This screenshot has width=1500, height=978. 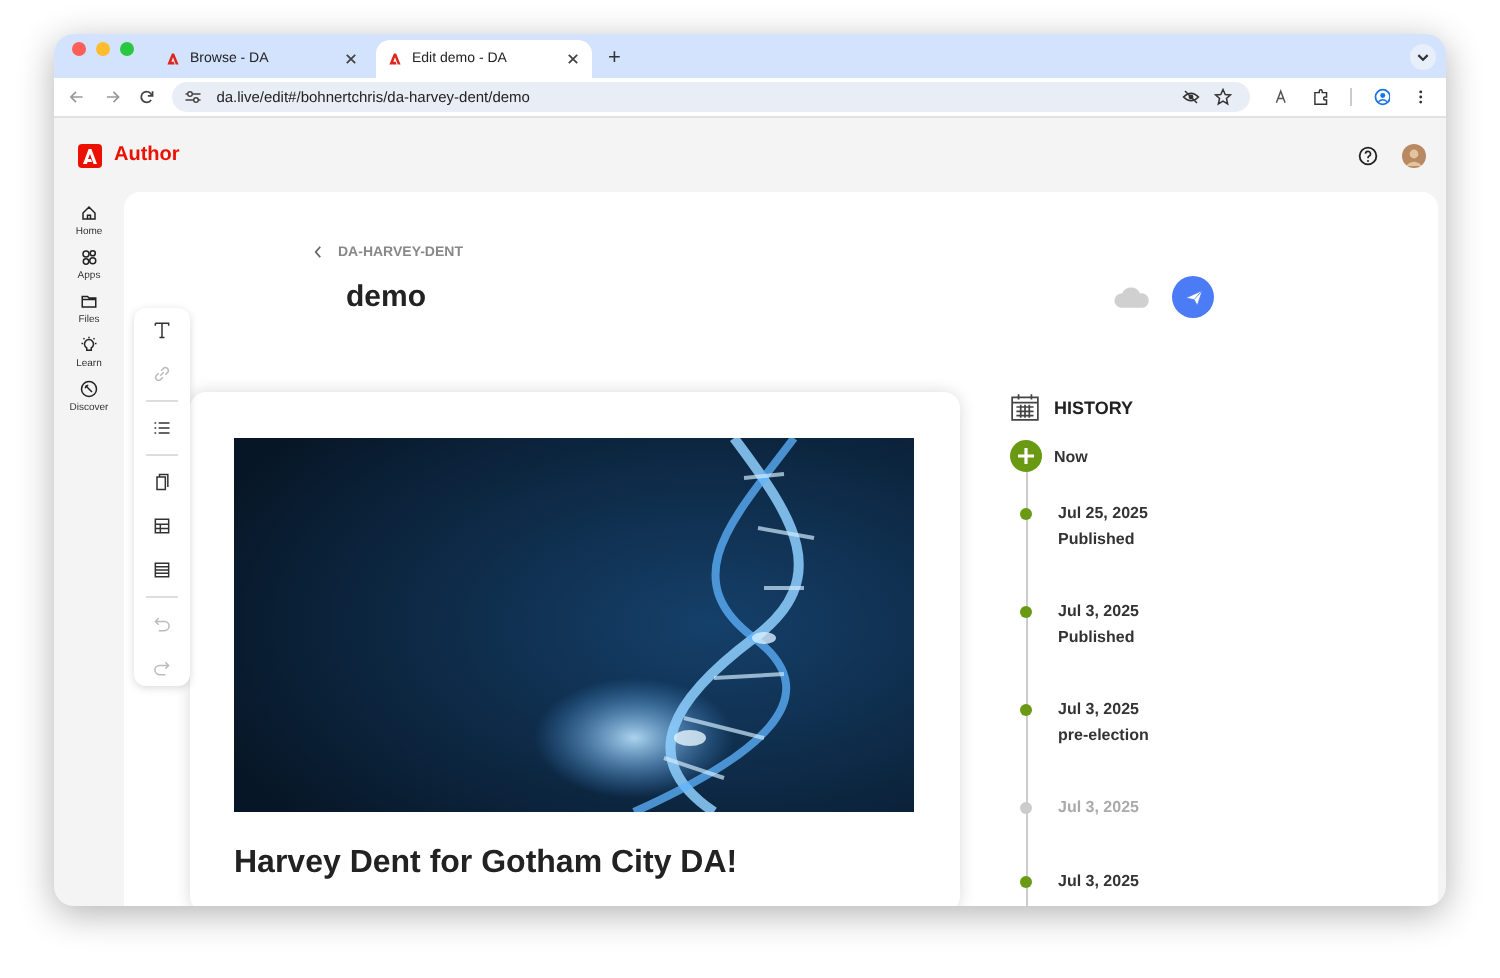 What do you see at coordinates (162, 570) in the screenshot?
I see `section-icon` at bounding box center [162, 570].